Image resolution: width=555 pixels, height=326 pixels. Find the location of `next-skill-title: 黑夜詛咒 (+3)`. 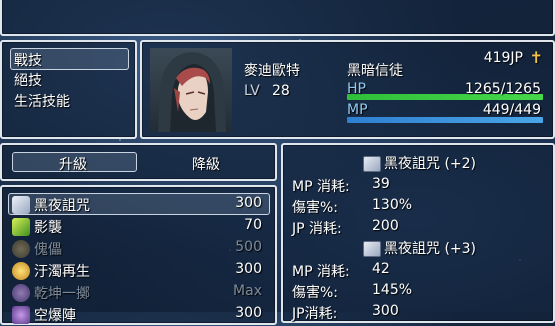

next-skill-title: 黑夜詛咒 (+3) is located at coordinates (430, 249).